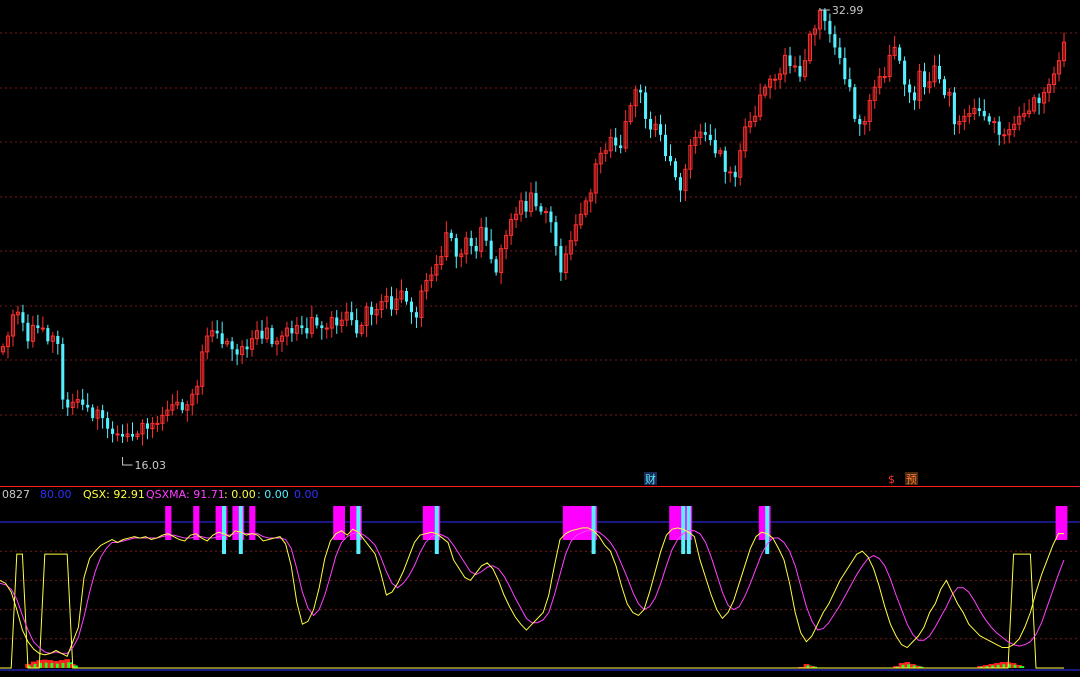 This screenshot has width=1080, height=677. What do you see at coordinates (16, 494) in the screenshot?
I see `indicator-code: 0827` at bounding box center [16, 494].